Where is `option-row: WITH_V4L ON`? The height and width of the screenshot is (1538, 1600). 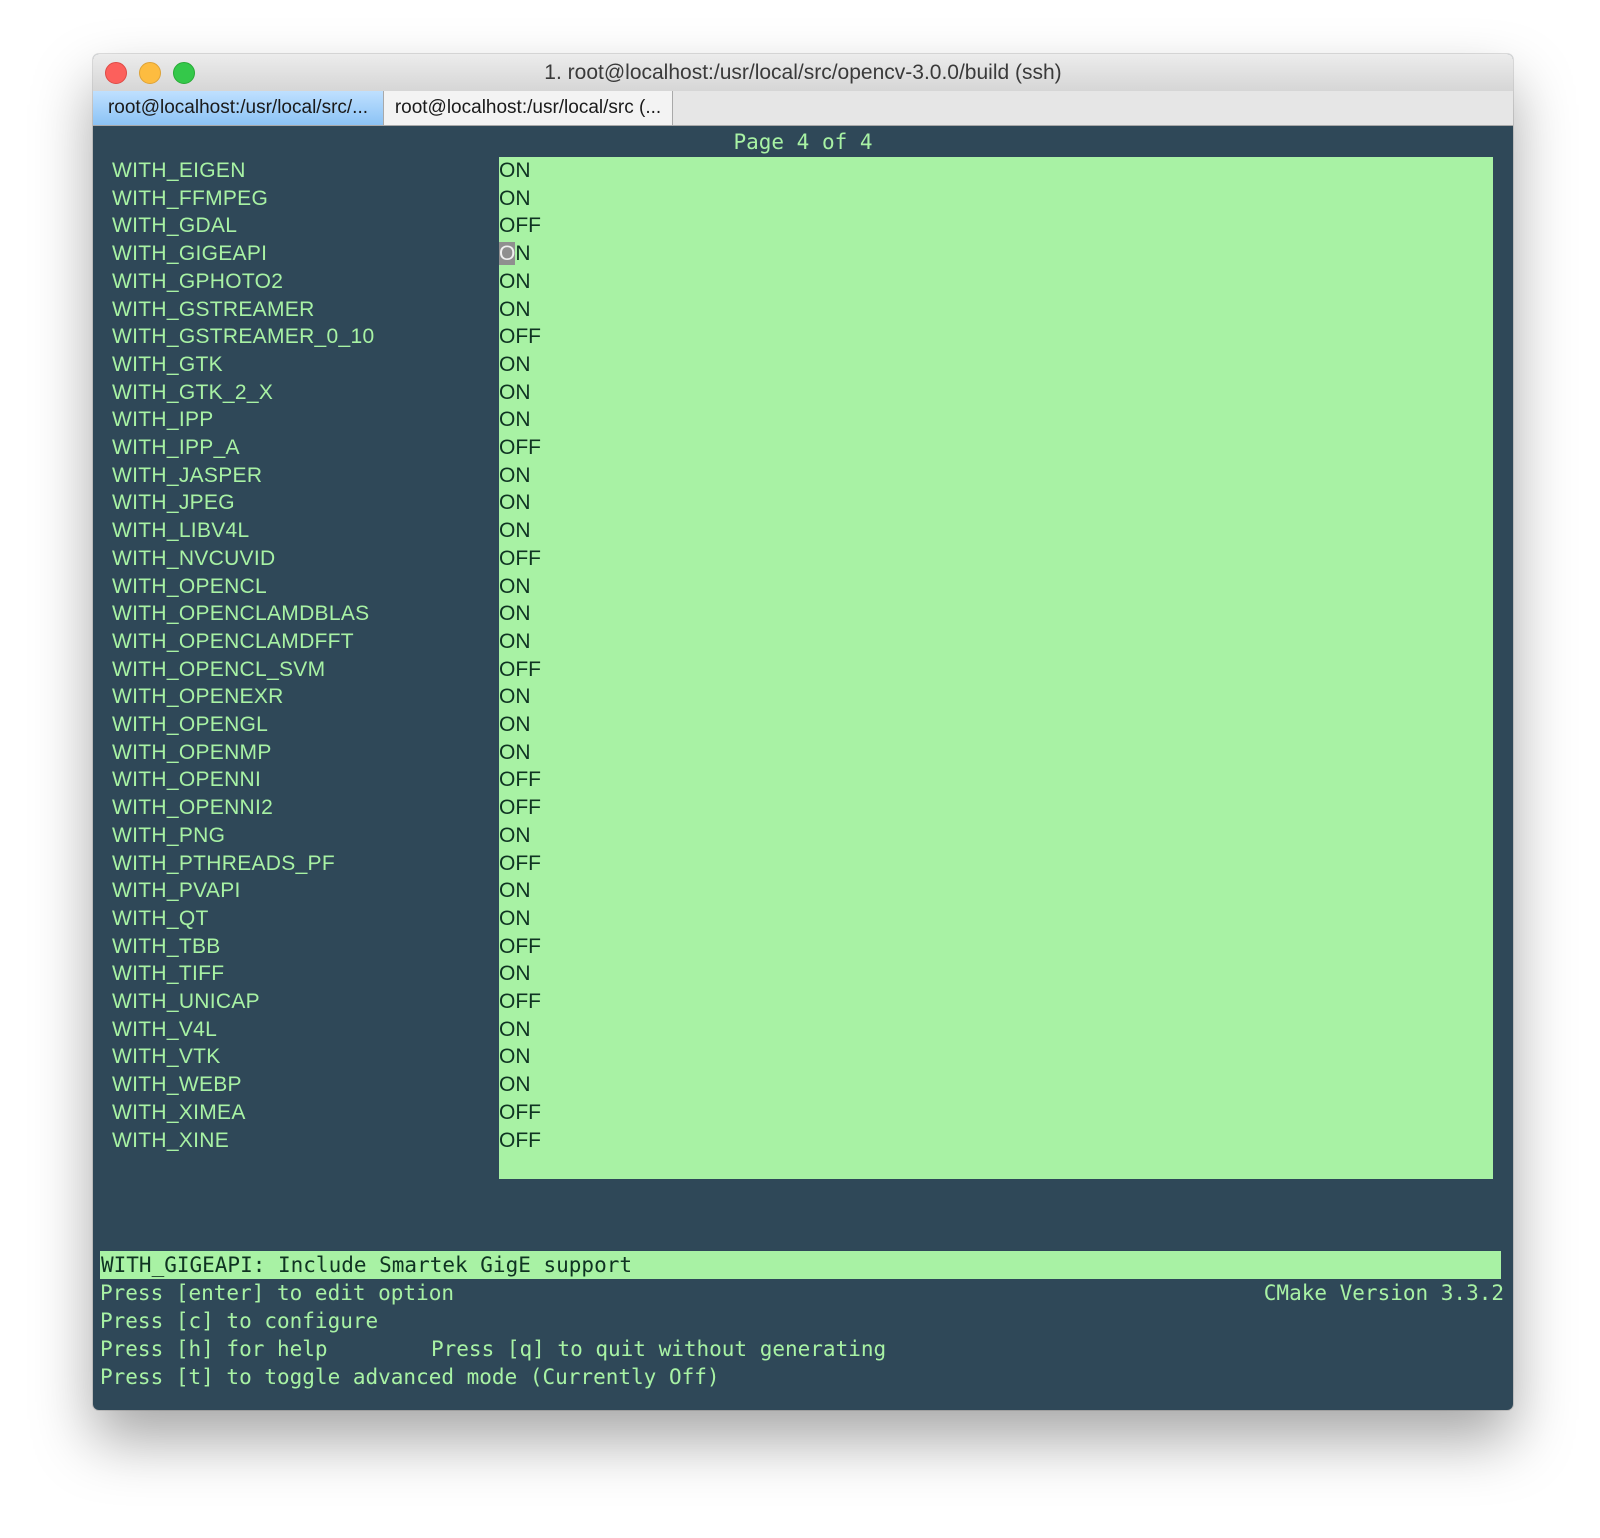 option-row: WITH_V4L ON is located at coordinates (803, 1030).